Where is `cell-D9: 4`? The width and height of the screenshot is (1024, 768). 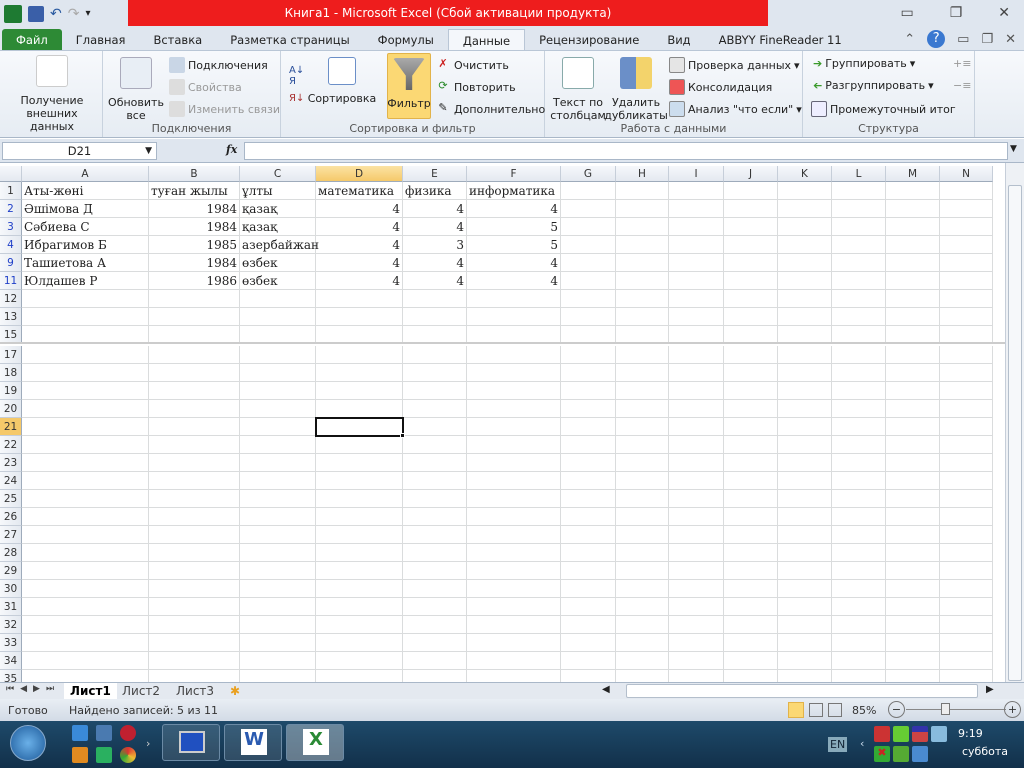 cell-D9: 4 is located at coordinates (359, 263).